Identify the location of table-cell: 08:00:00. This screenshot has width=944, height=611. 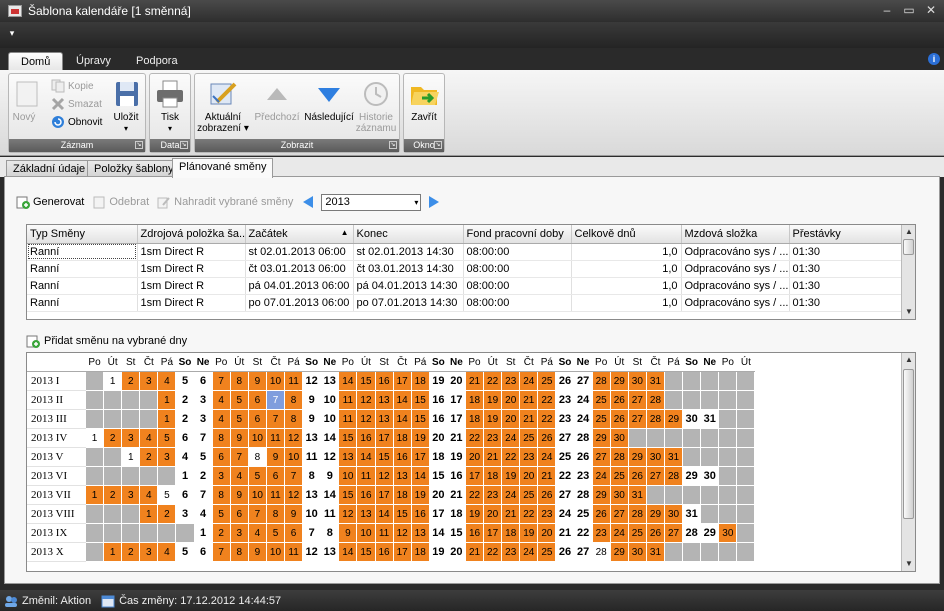
(517, 303).